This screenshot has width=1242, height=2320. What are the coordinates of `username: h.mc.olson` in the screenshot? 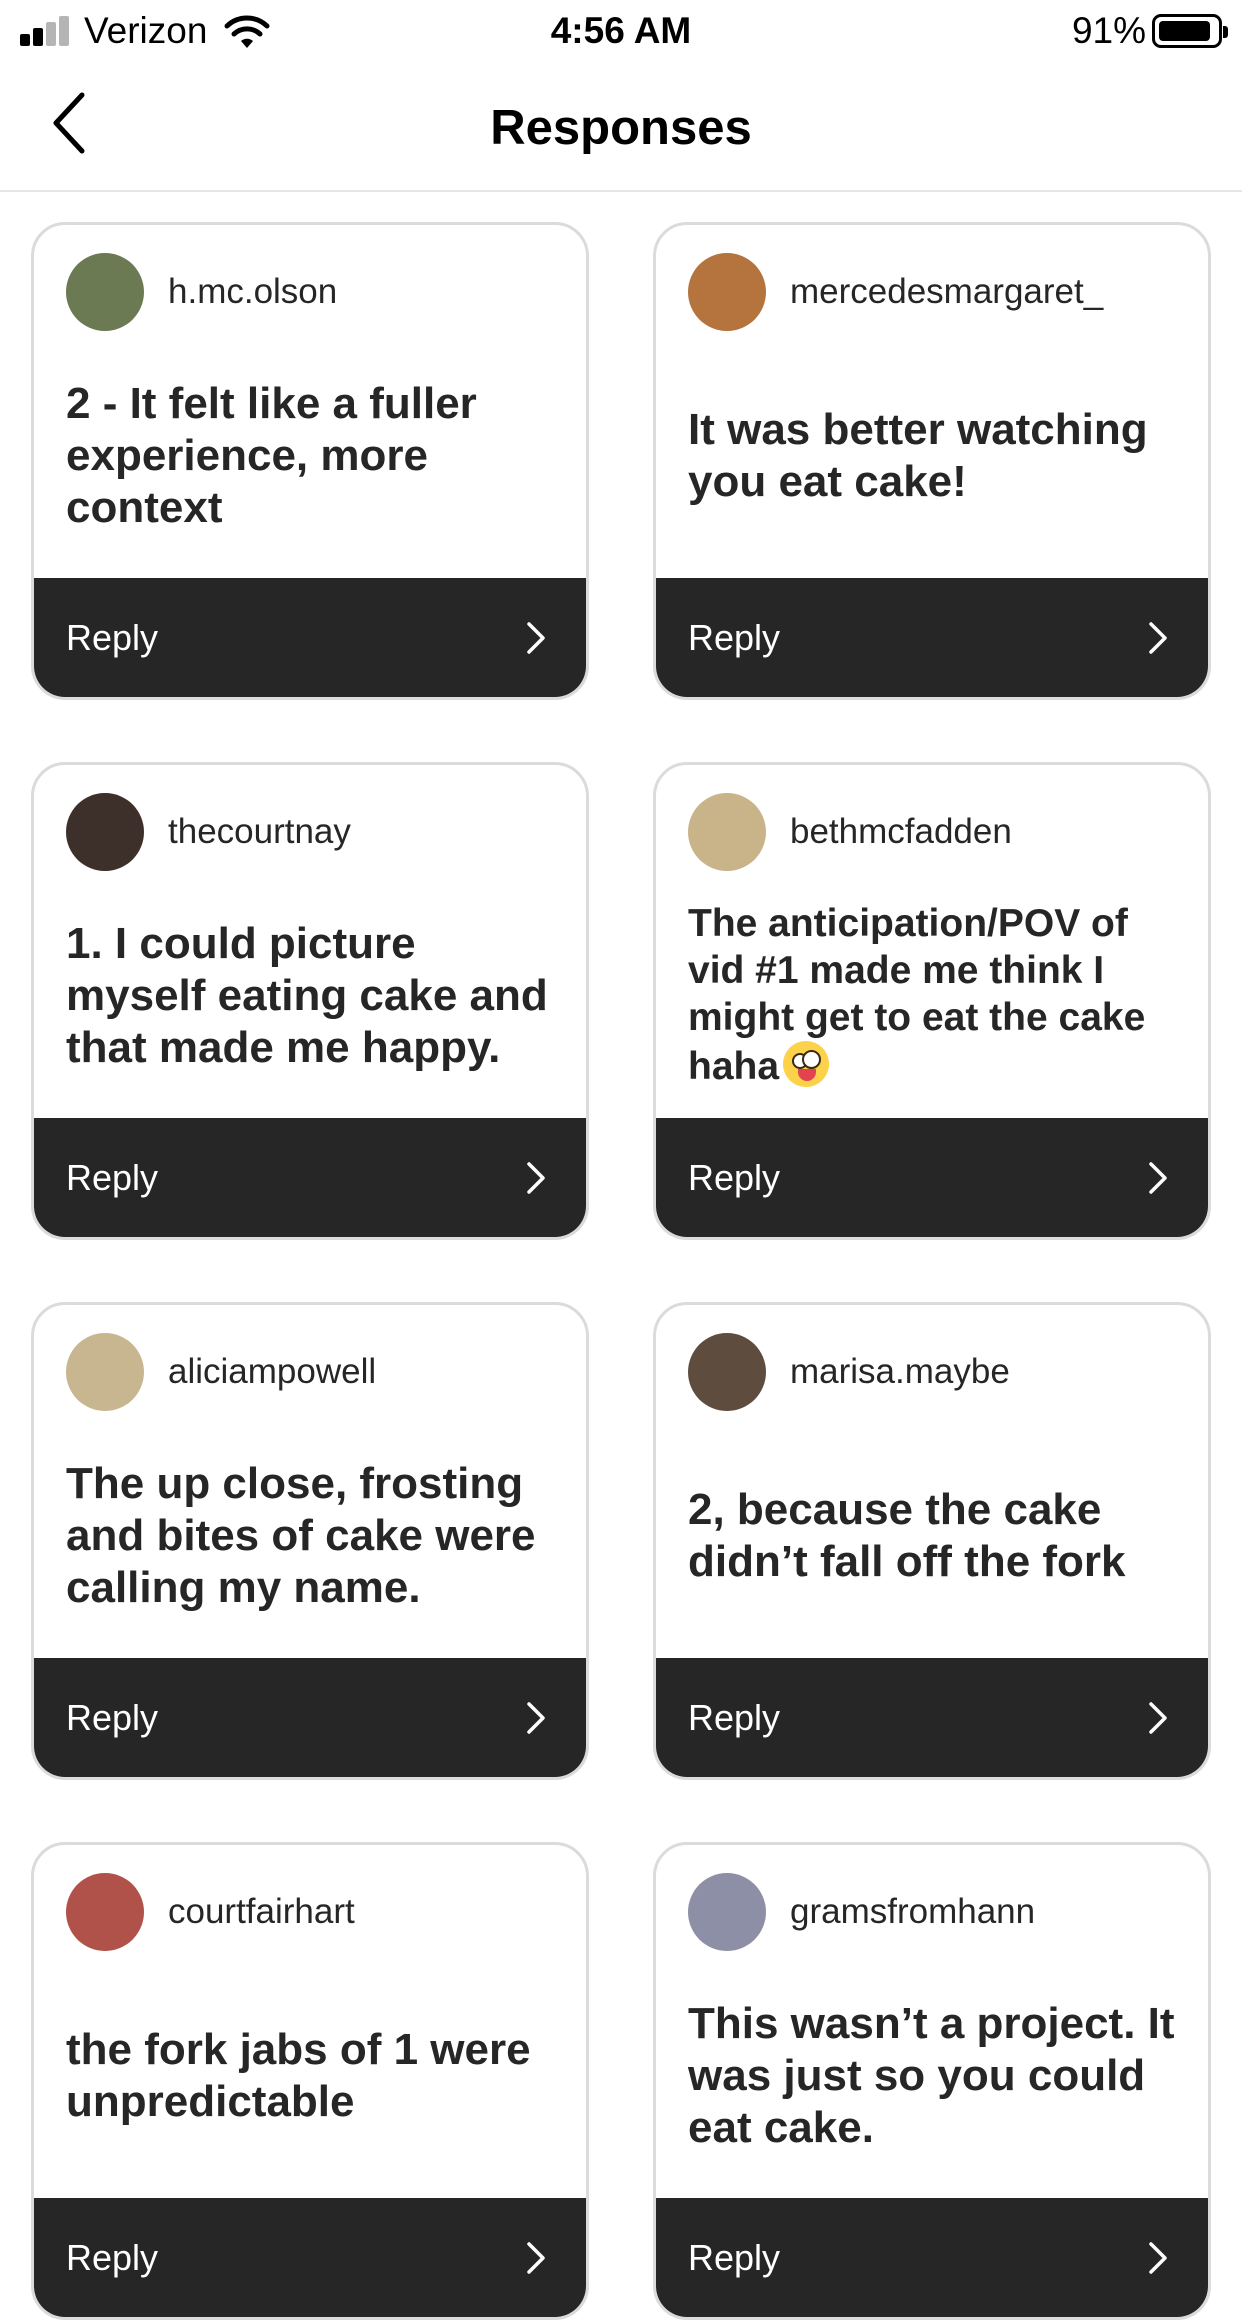 It's located at (252, 292).